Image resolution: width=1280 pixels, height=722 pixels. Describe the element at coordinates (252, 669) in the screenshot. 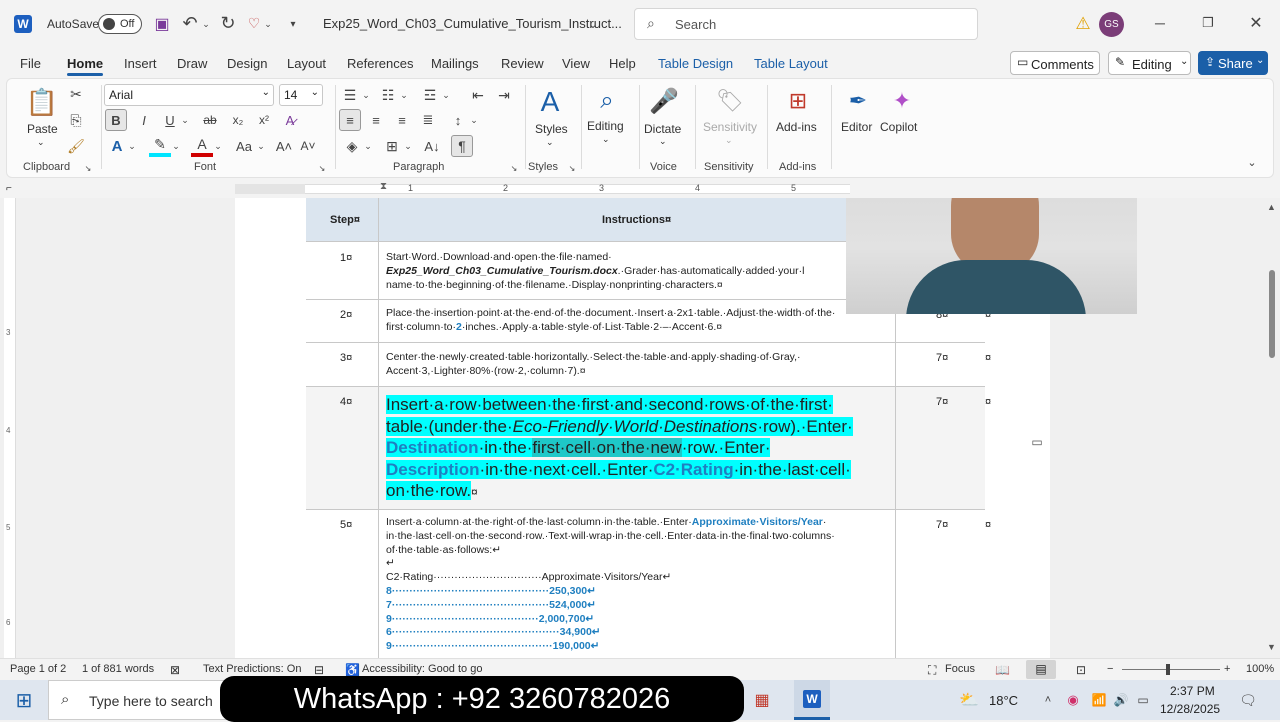

I see `text-predictions: Text Predictions: On` at that location.